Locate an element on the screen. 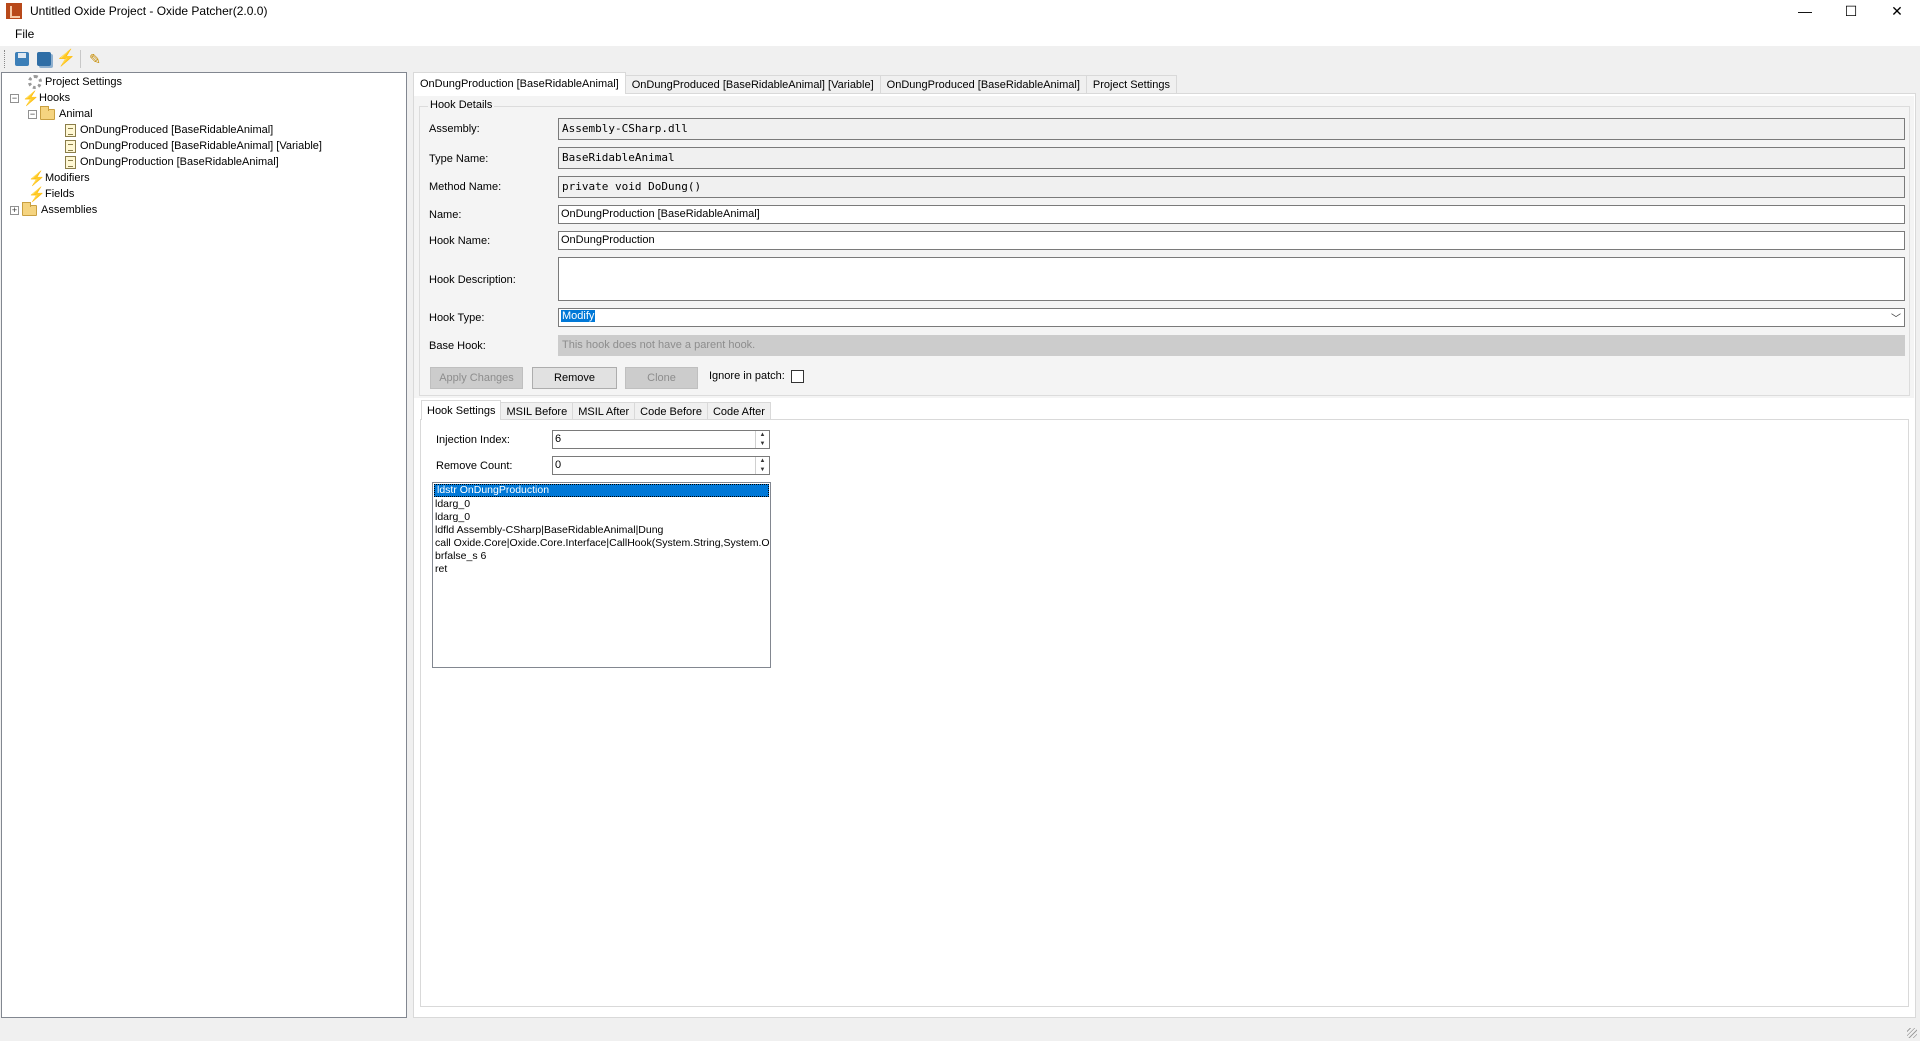 The height and width of the screenshot is (1041, 1920). wand-icon: ✎ is located at coordinates (95, 59).